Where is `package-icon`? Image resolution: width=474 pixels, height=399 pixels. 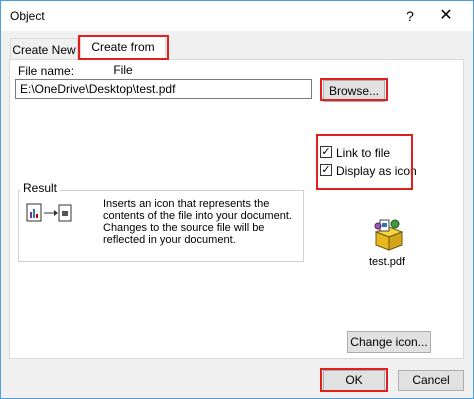 package-icon is located at coordinates (389, 235).